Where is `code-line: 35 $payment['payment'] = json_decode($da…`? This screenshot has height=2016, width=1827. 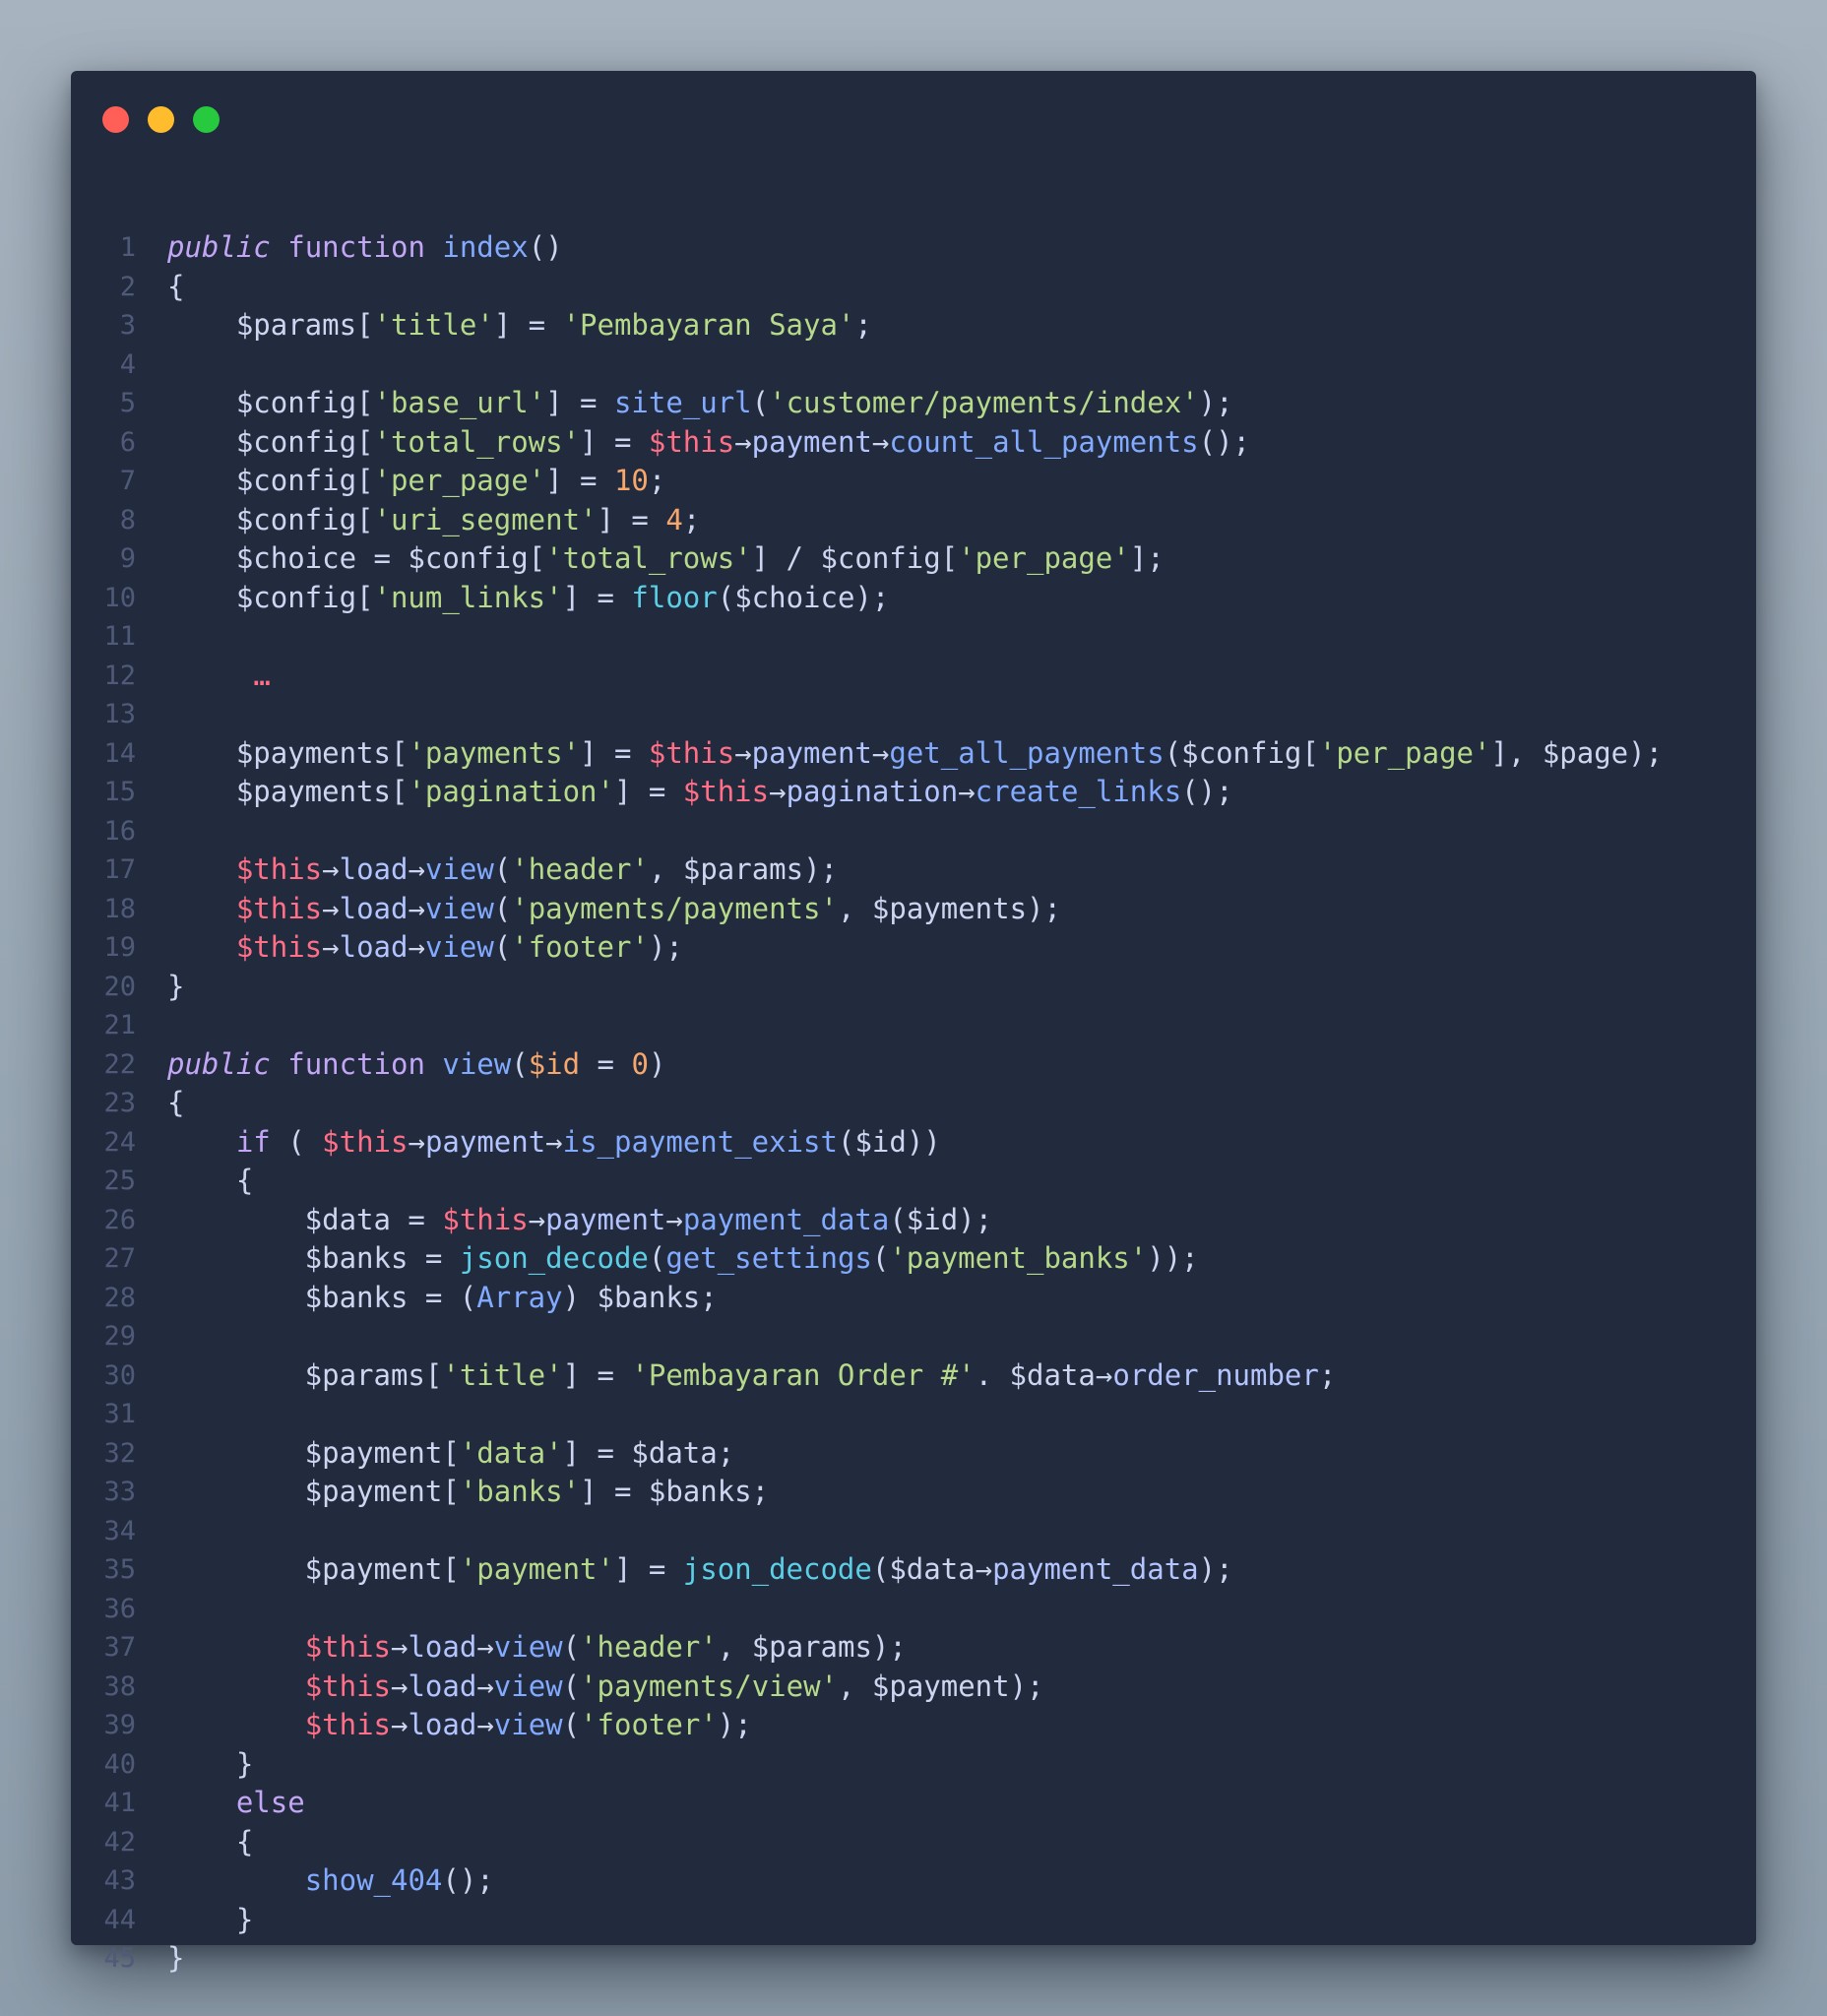 code-line: 35 $payment['payment'] = json_decode($da… is located at coordinates (913, 1570).